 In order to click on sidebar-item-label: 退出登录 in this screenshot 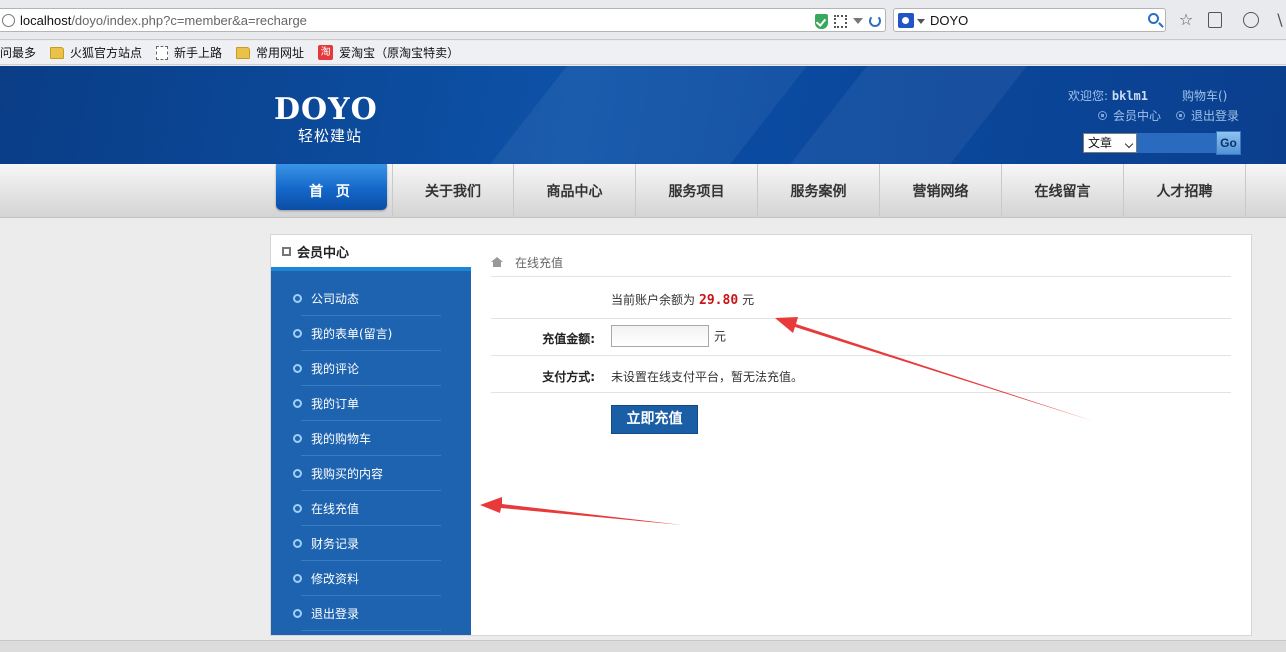, I will do `click(335, 614)`.